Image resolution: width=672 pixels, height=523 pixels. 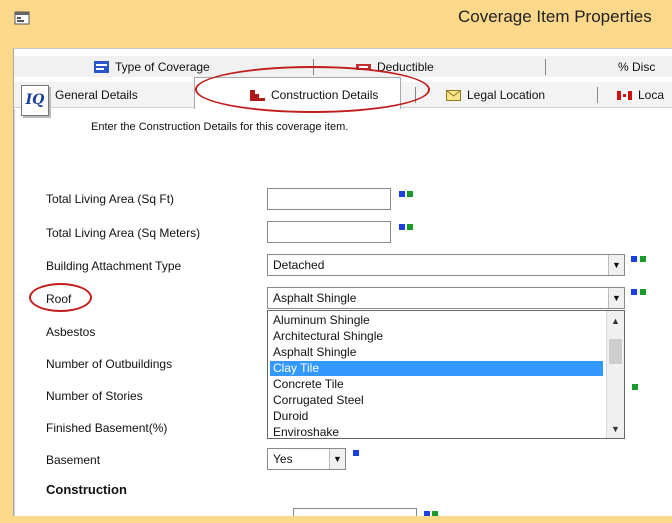 I want to click on tab-general-details-label: General Details, so click(x=96, y=95).